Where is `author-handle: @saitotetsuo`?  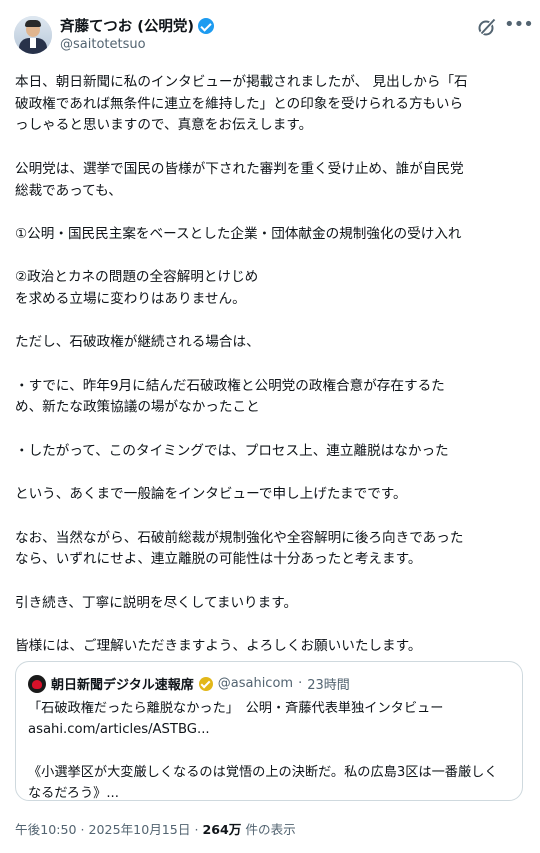
author-handle: @saitotetsuo is located at coordinates (103, 44).